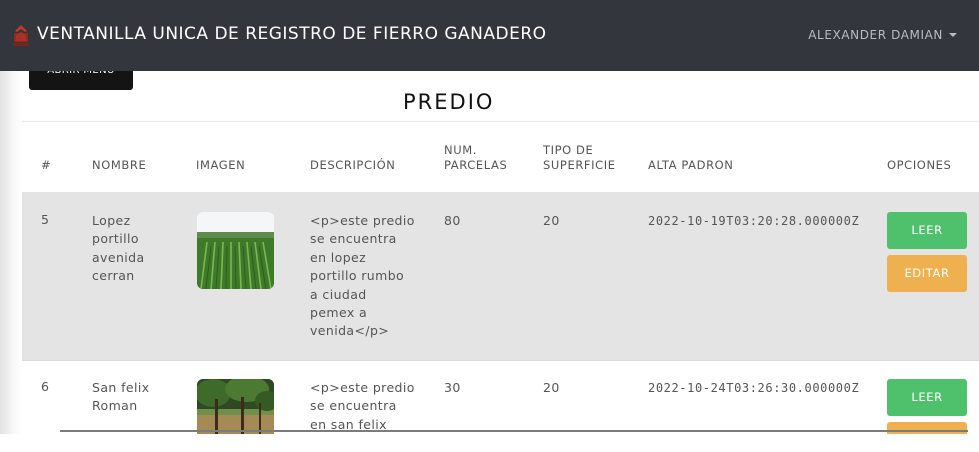 The image size is (979, 452). Describe the element at coordinates (11, 252) in the screenshot. I see `sidebar-edge-shadow` at that location.